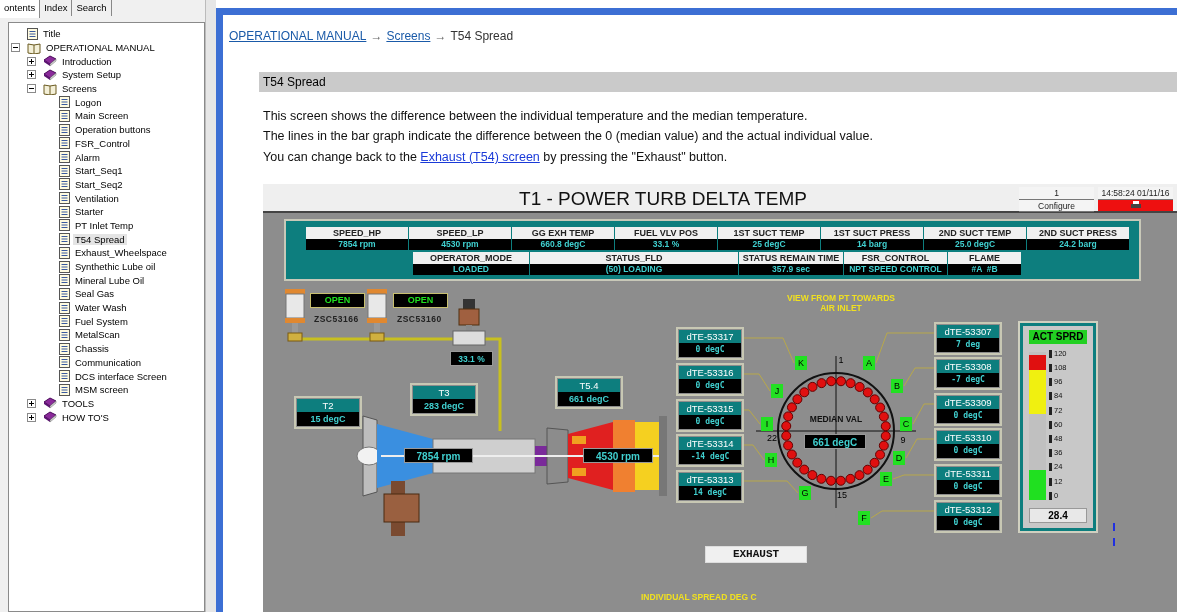 Image resolution: width=1177 pixels, height=612 pixels. Describe the element at coordinates (756, 554) in the screenshot. I see `exhaust-button: EXHAUST` at that location.